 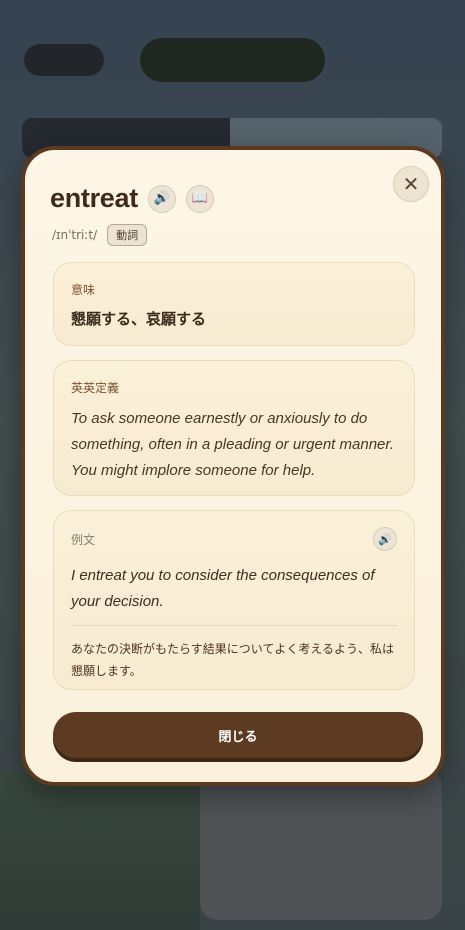 What do you see at coordinates (95, 388) in the screenshot?
I see `definition-label: 英英定義` at bounding box center [95, 388].